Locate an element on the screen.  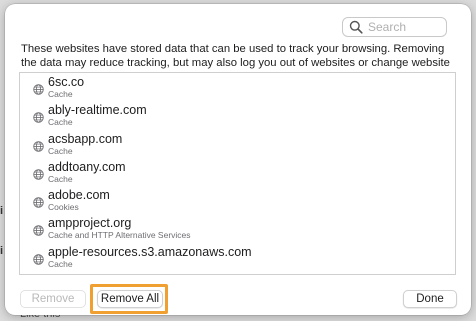
site-data-detail: Cache and HTTP Alternative Services is located at coordinates (119, 235).